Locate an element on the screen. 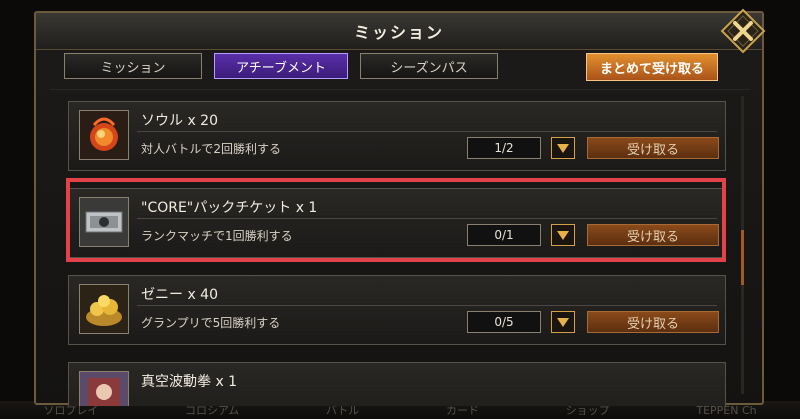 This screenshot has height=419, width=800. progress-counter: 0/1 is located at coordinates (504, 235).